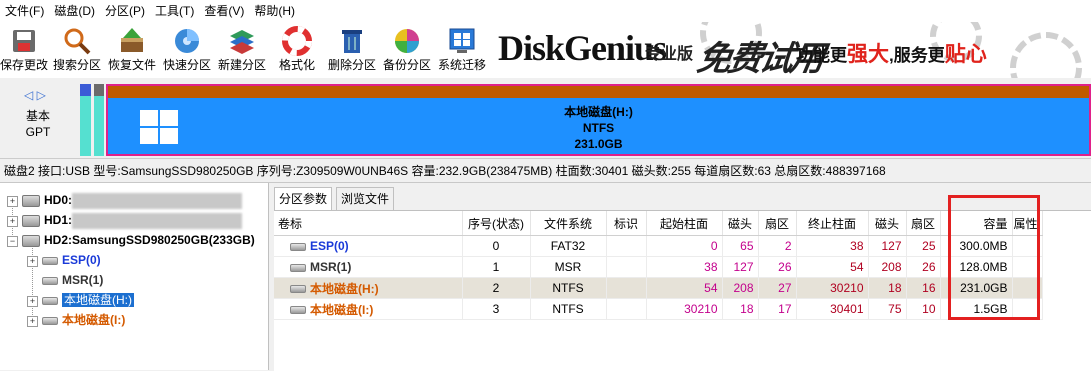 The height and width of the screenshot is (371, 1091). I want to click on quick-partition-button: 快速分区, so click(187, 50).